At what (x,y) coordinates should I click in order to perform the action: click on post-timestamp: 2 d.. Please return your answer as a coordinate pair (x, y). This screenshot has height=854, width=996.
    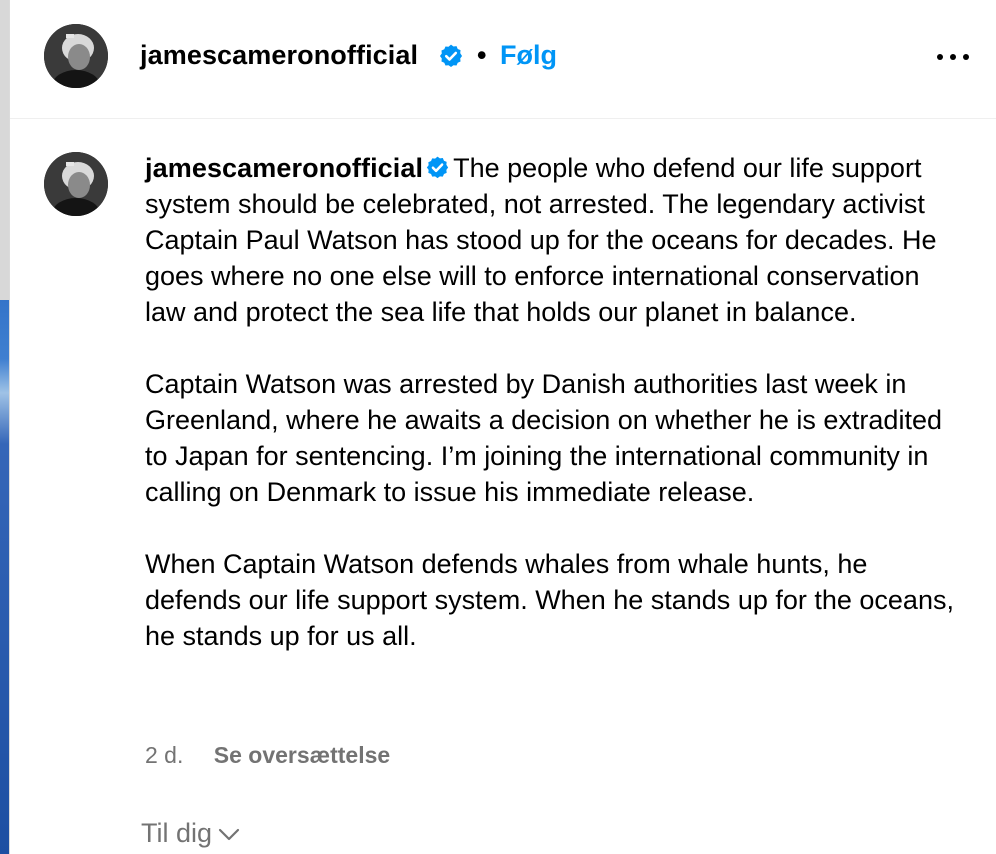
    Looking at the image, I should click on (164, 755).